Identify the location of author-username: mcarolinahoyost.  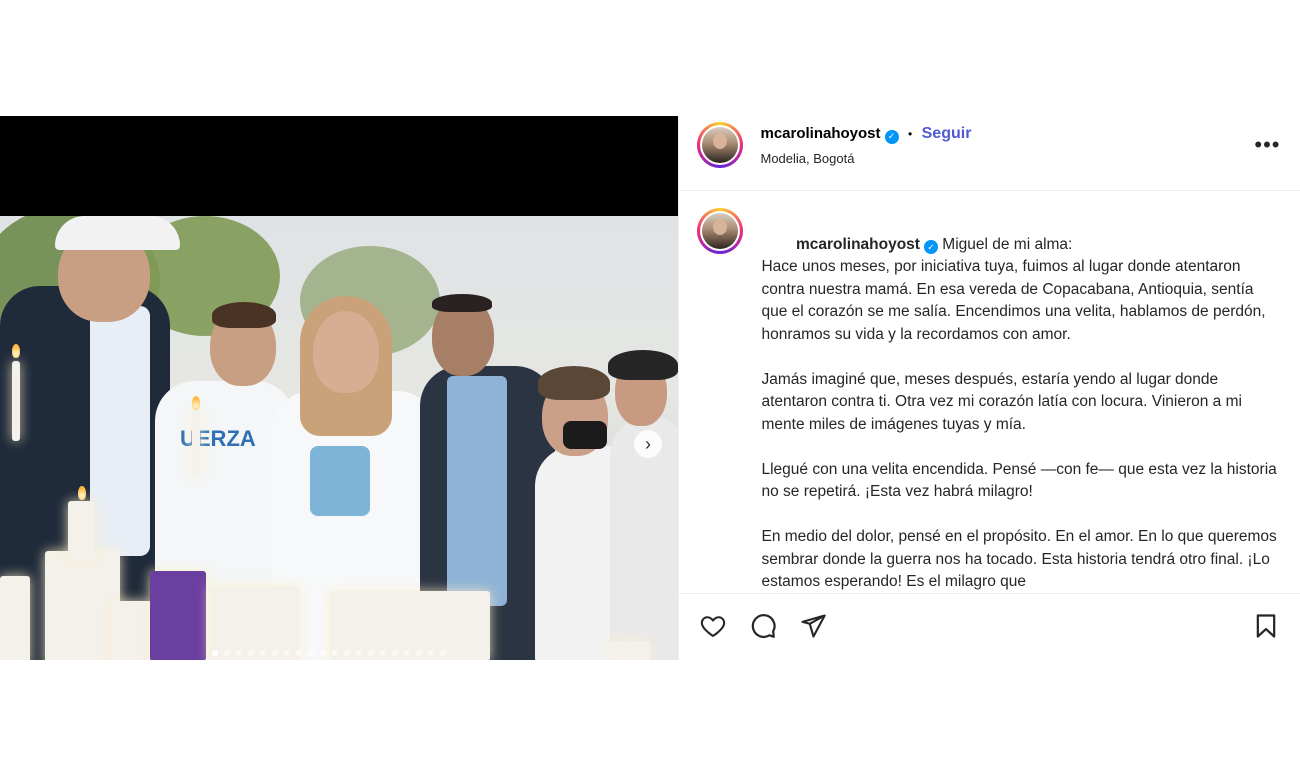
(820, 133).